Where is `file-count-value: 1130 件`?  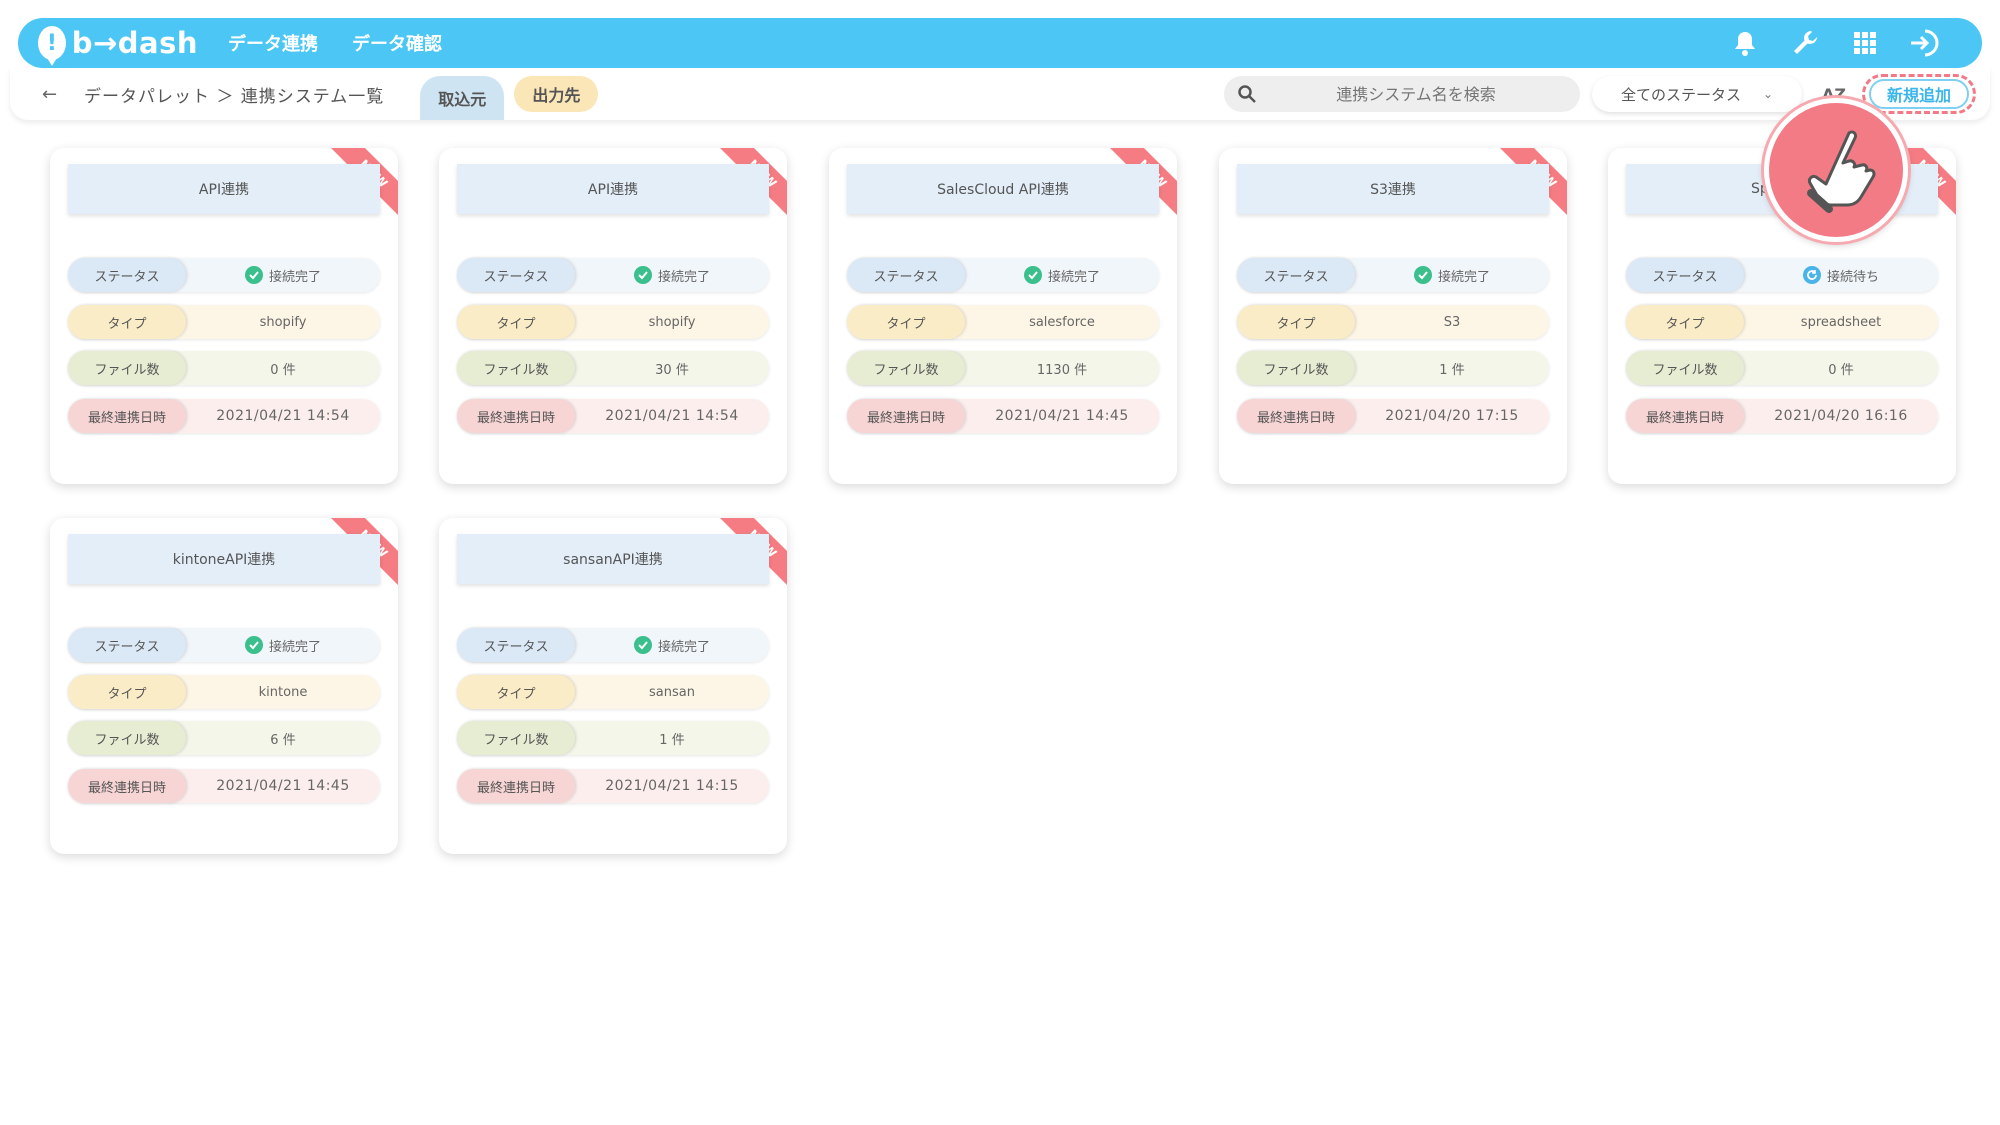
file-count-value: 1130 件 is located at coordinates (1062, 370).